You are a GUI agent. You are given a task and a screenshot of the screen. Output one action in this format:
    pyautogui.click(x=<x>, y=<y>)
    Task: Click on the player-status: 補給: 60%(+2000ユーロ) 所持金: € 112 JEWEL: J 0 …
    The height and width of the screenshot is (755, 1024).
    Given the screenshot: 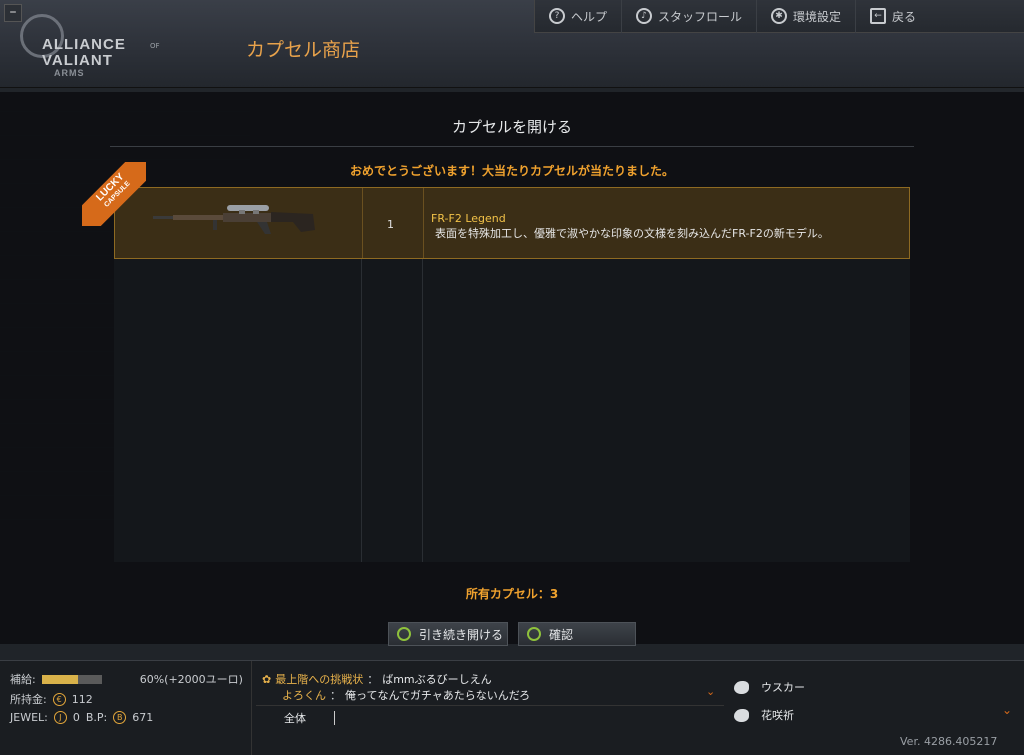 What is the action you would take?
    pyautogui.click(x=126, y=708)
    